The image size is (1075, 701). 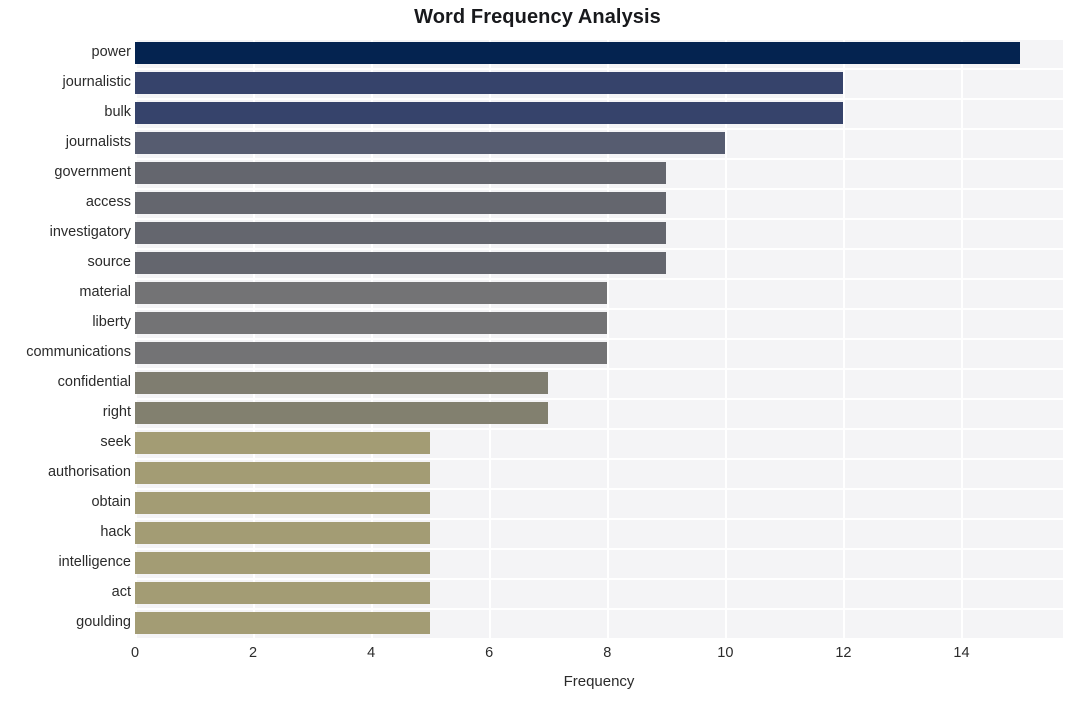 I want to click on y-axis-tick-label: act, so click(x=121, y=592).